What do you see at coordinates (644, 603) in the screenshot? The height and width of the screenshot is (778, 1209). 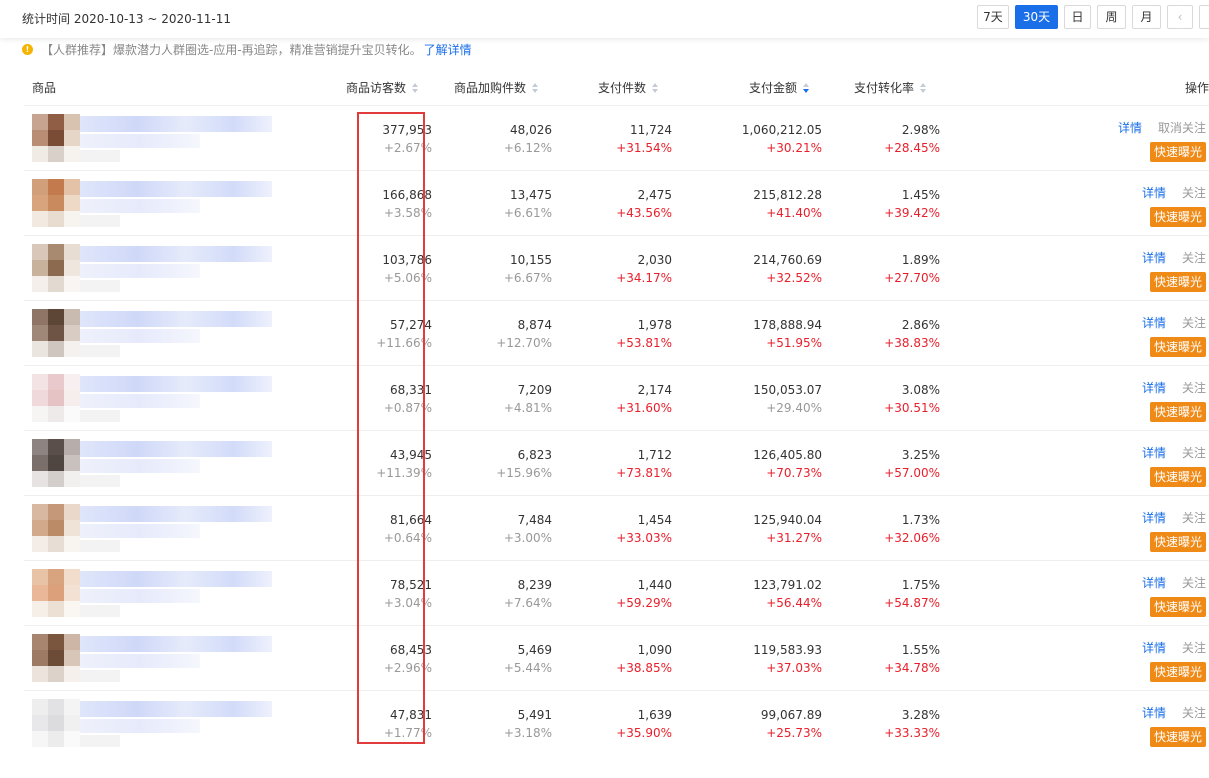 I see `pay-count-change: +59.29%` at bounding box center [644, 603].